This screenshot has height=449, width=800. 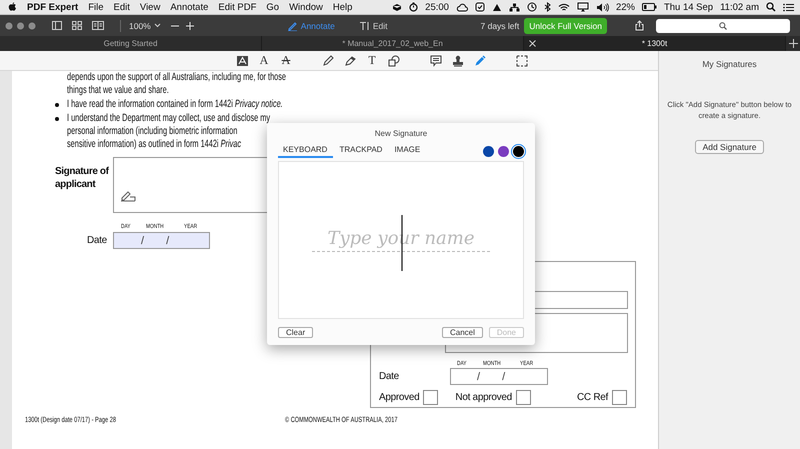 I want to click on menu-item: Edit PDF, so click(x=237, y=7).